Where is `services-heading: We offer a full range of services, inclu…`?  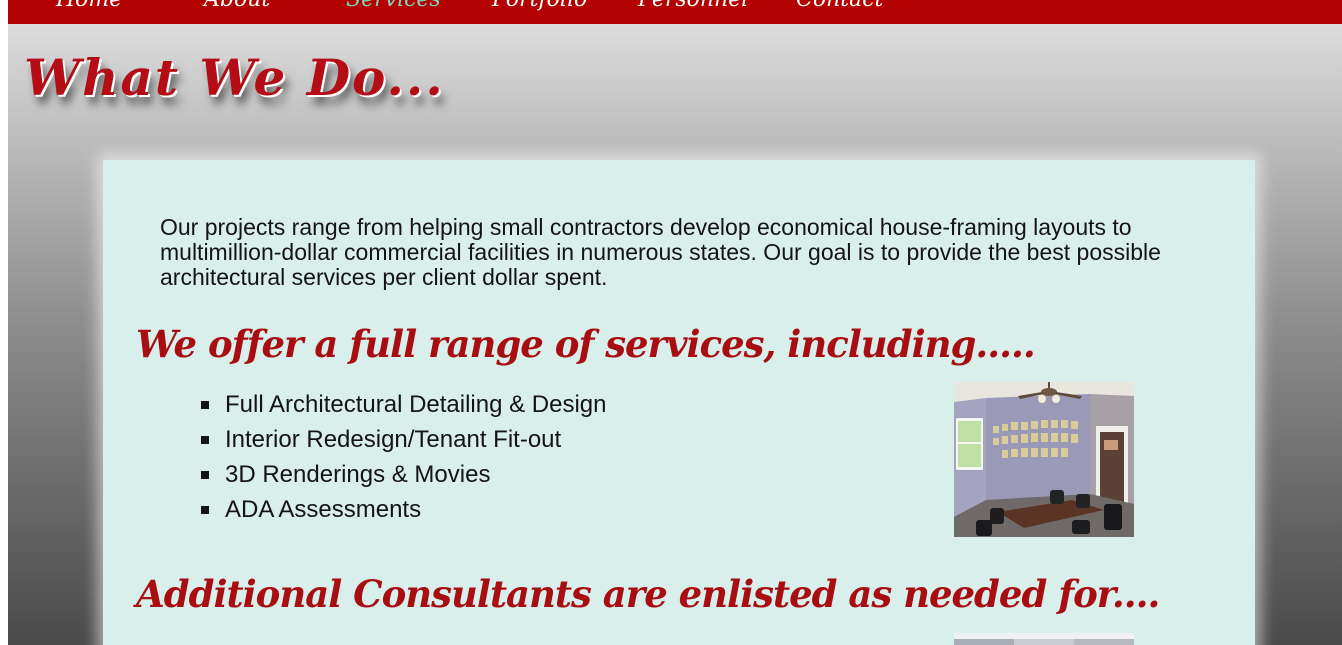 services-heading: We offer a full range of services, inclu… is located at coordinates (586, 344).